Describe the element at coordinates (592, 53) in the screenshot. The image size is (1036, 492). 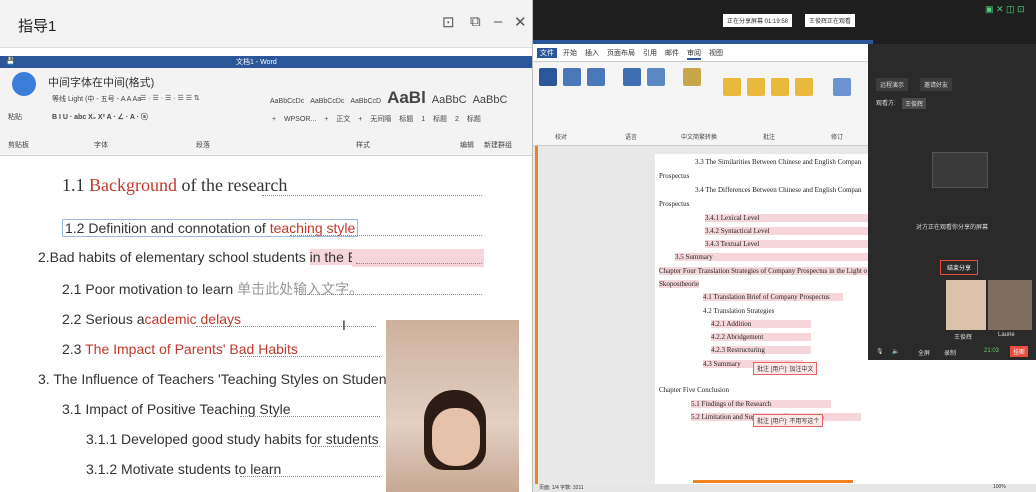
I see `tab-insert: 插入` at that location.